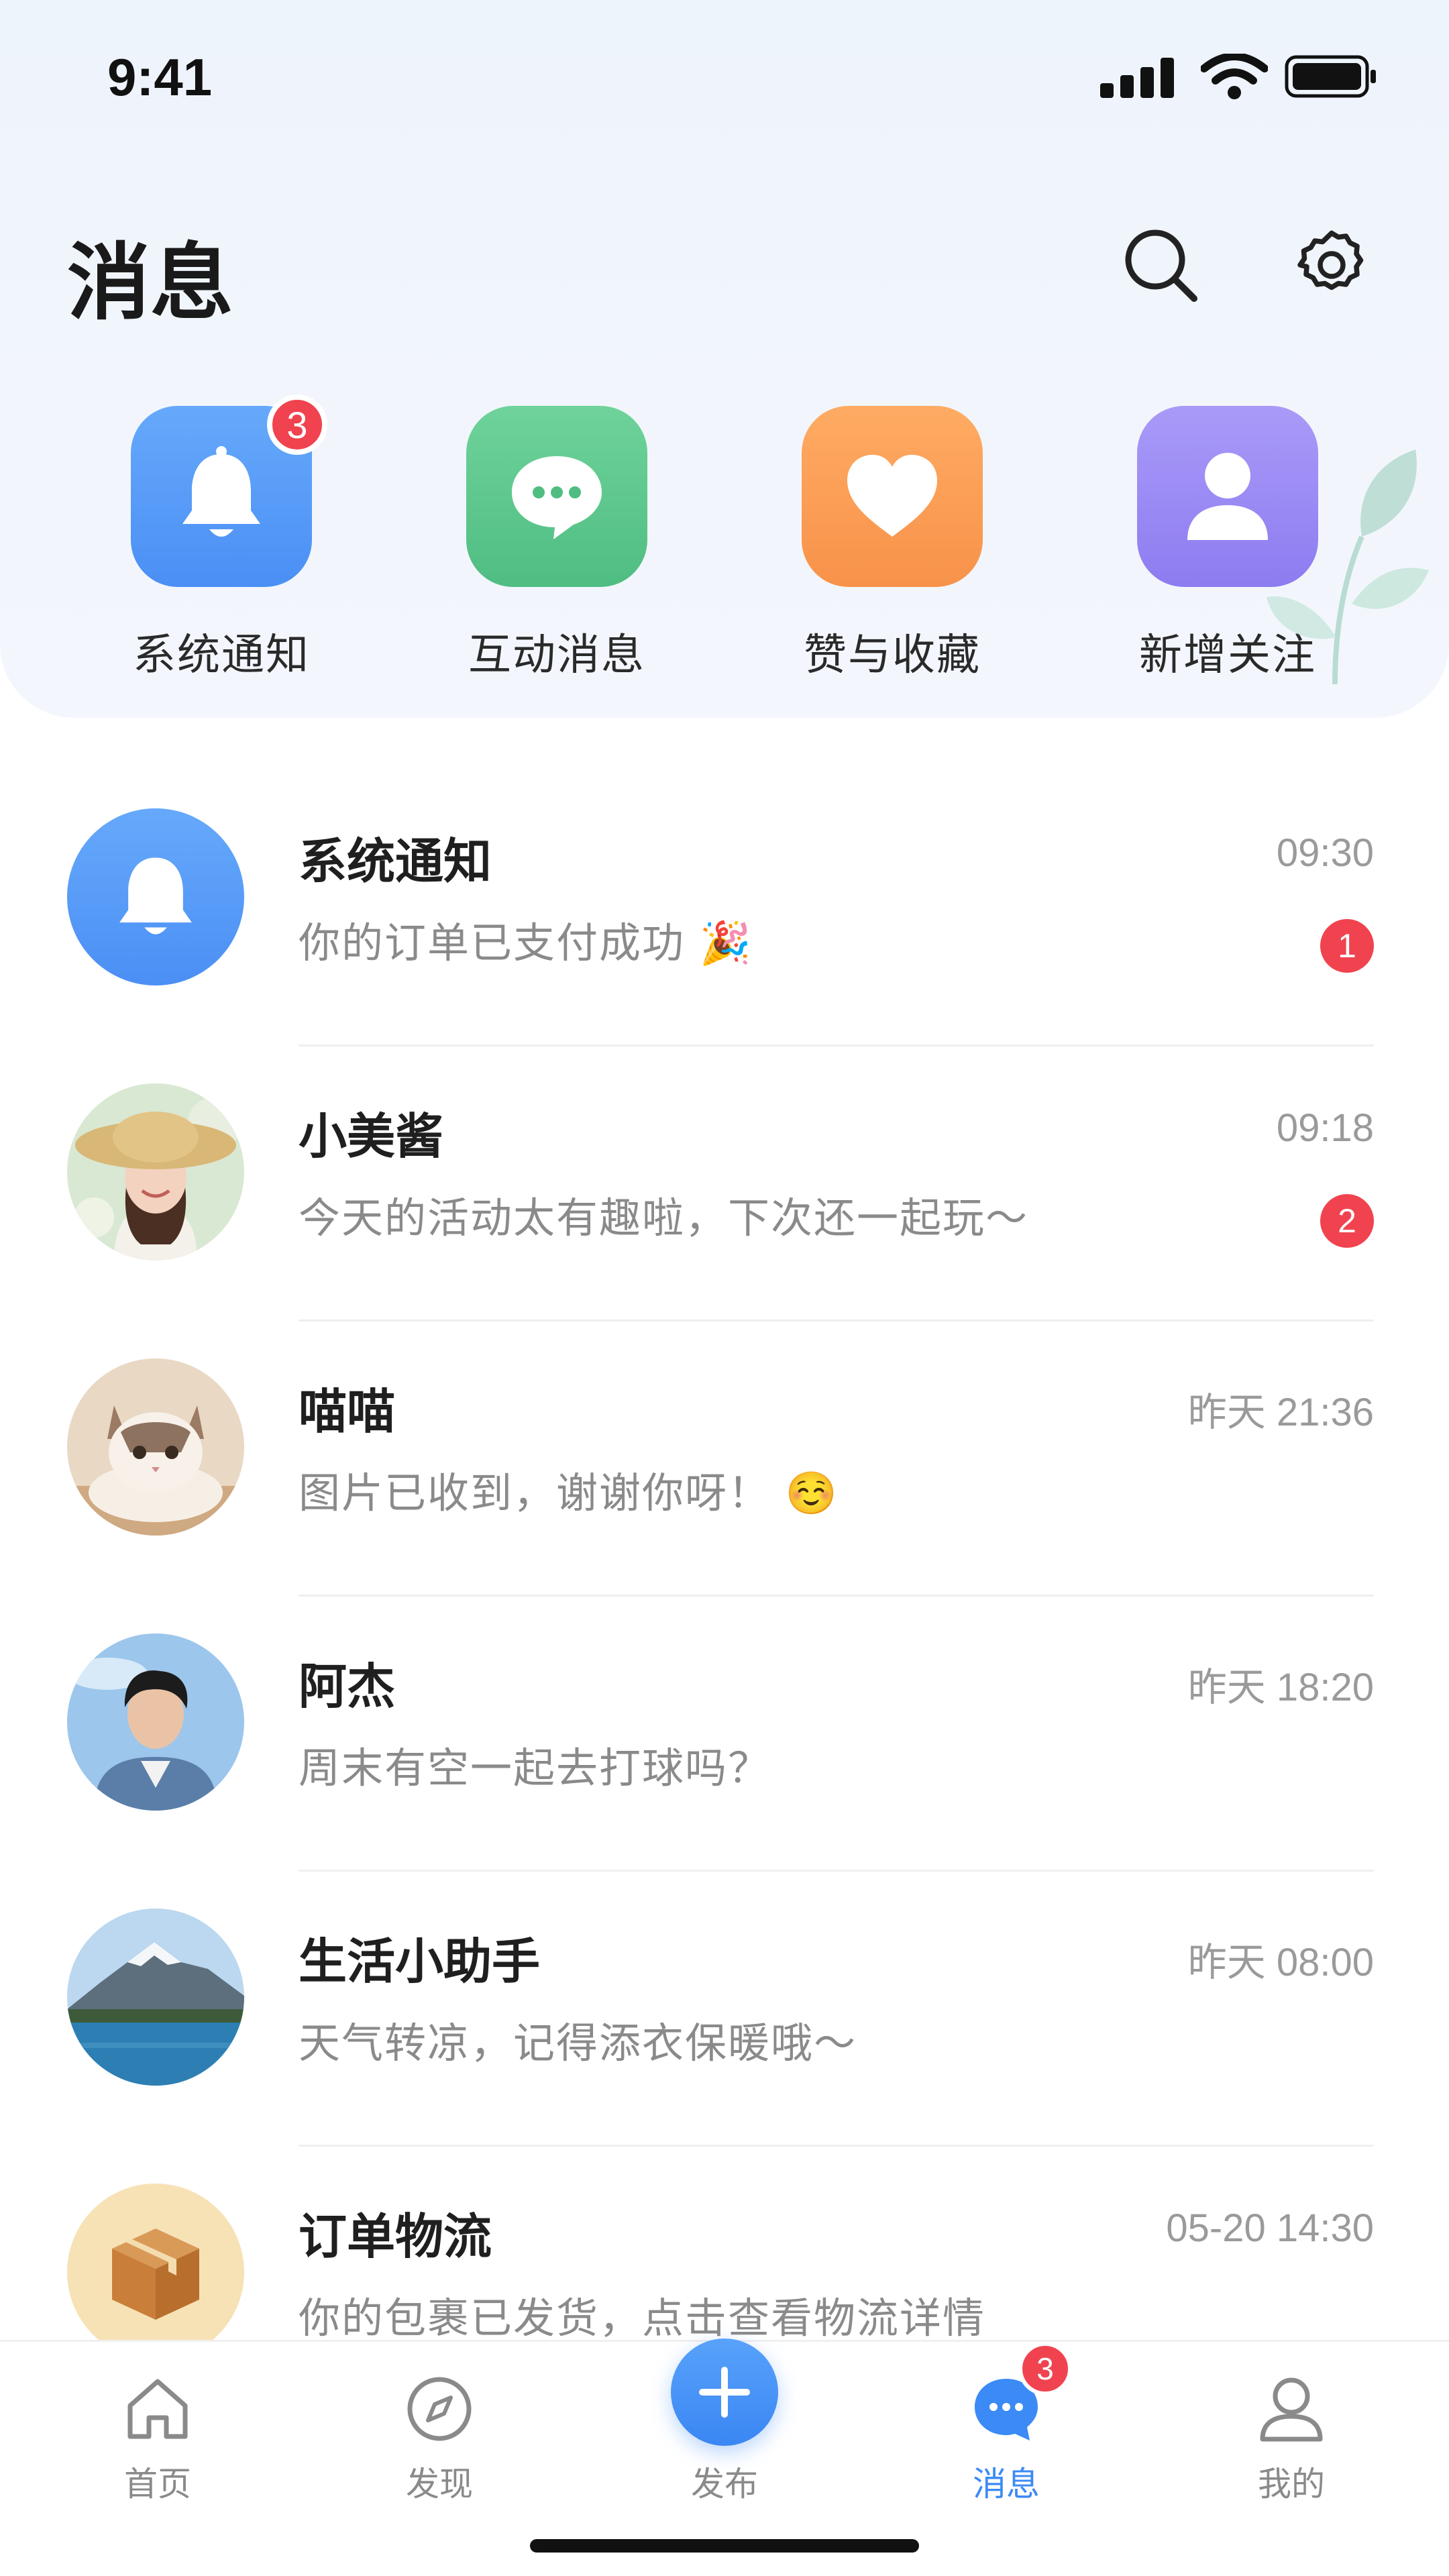 Image resolution: width=1449 pixels, height=2576 pixels. I want to click on tab-home: 首页, so click(157, 2429).